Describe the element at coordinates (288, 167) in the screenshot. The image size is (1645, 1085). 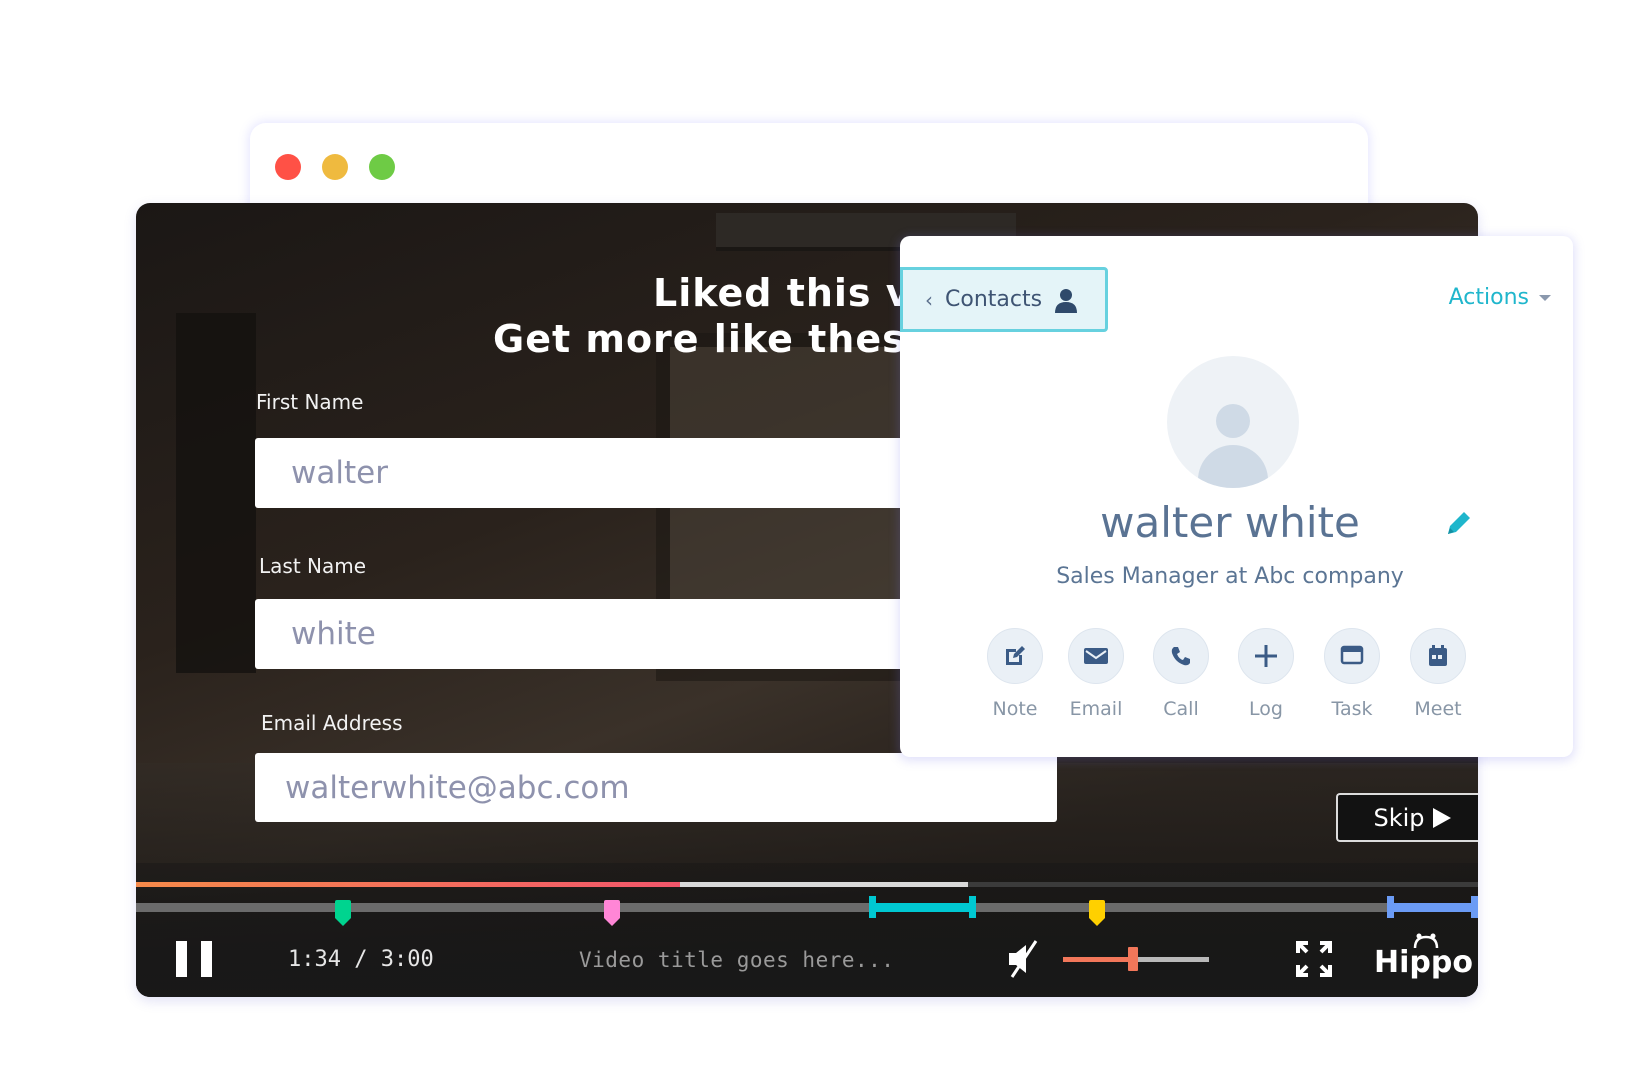
I see `close-window-button` at that location.